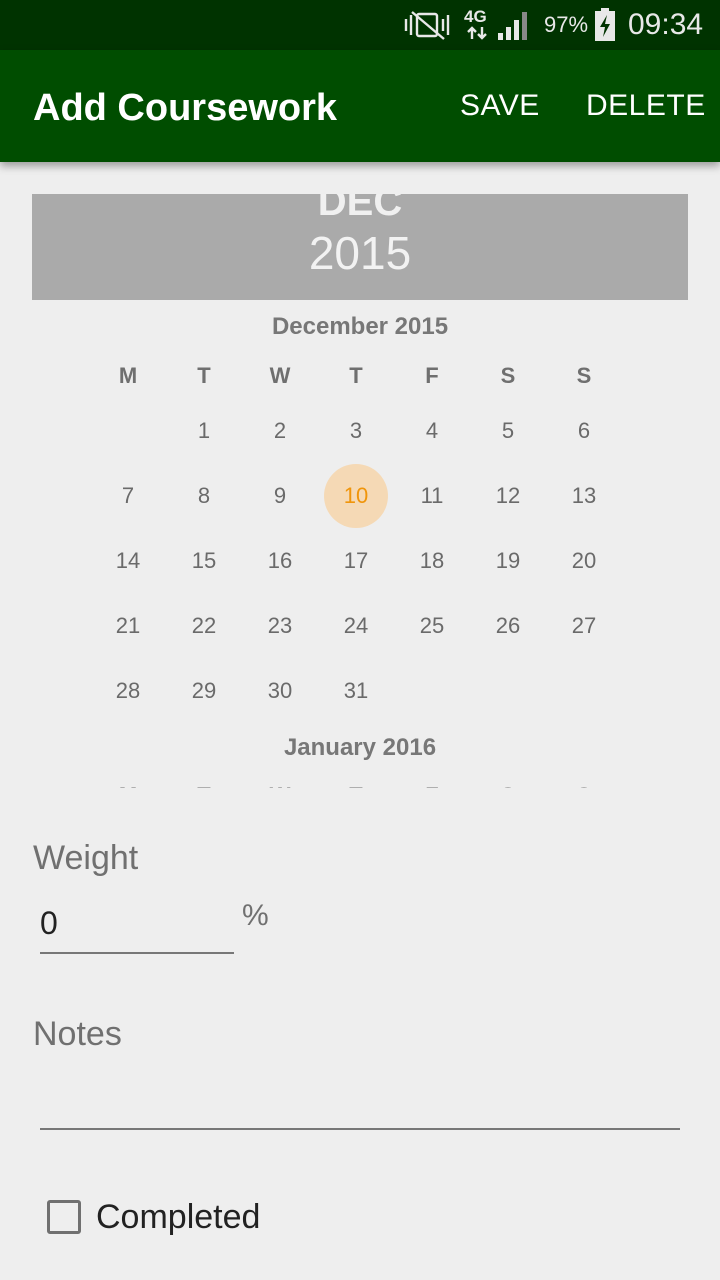  Describe the element at coordinates (280, 691) in the screenshot. I see `calendar-day: 30` at that location.